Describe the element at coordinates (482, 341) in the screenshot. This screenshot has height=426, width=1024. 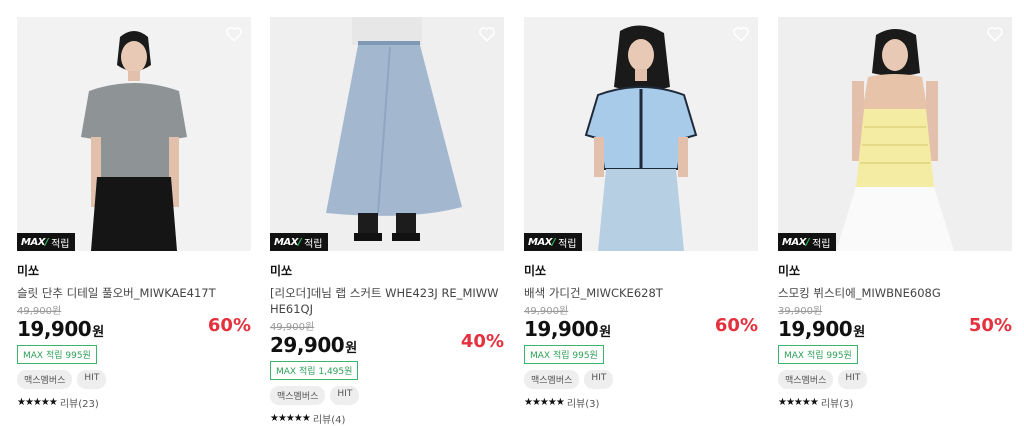
I see `discount-rate: 40%` at that location.